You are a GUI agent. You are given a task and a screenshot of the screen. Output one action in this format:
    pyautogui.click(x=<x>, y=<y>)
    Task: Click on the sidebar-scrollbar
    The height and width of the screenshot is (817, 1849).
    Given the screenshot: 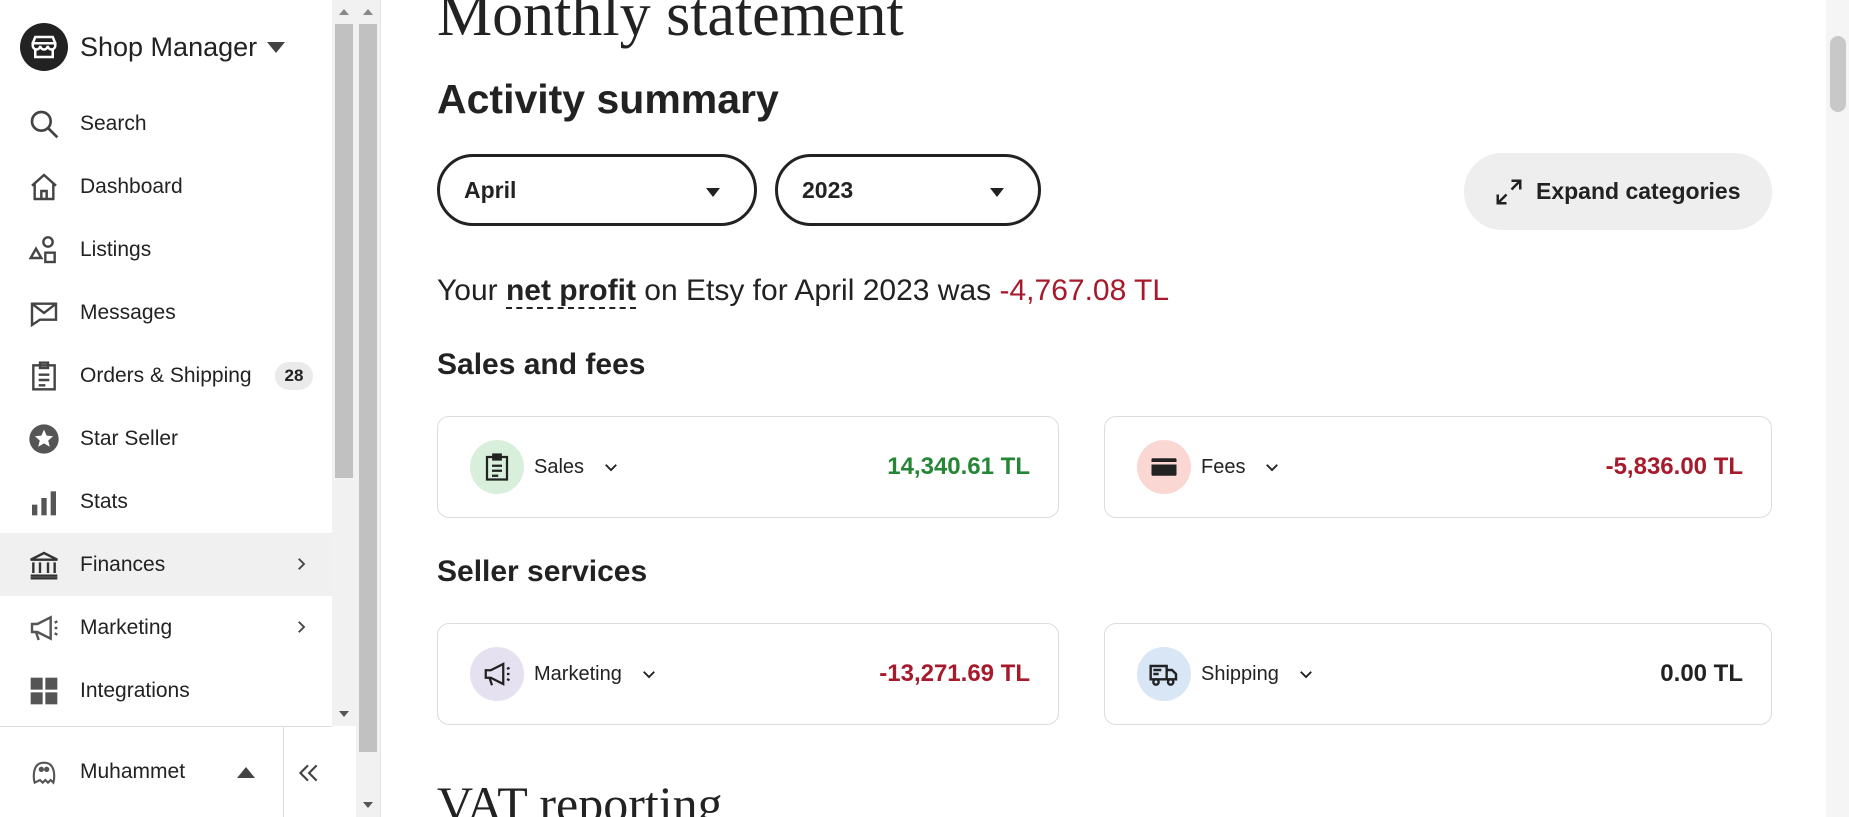 What is the action you would take?
    pyautogui.click(x=368, y=408)
    